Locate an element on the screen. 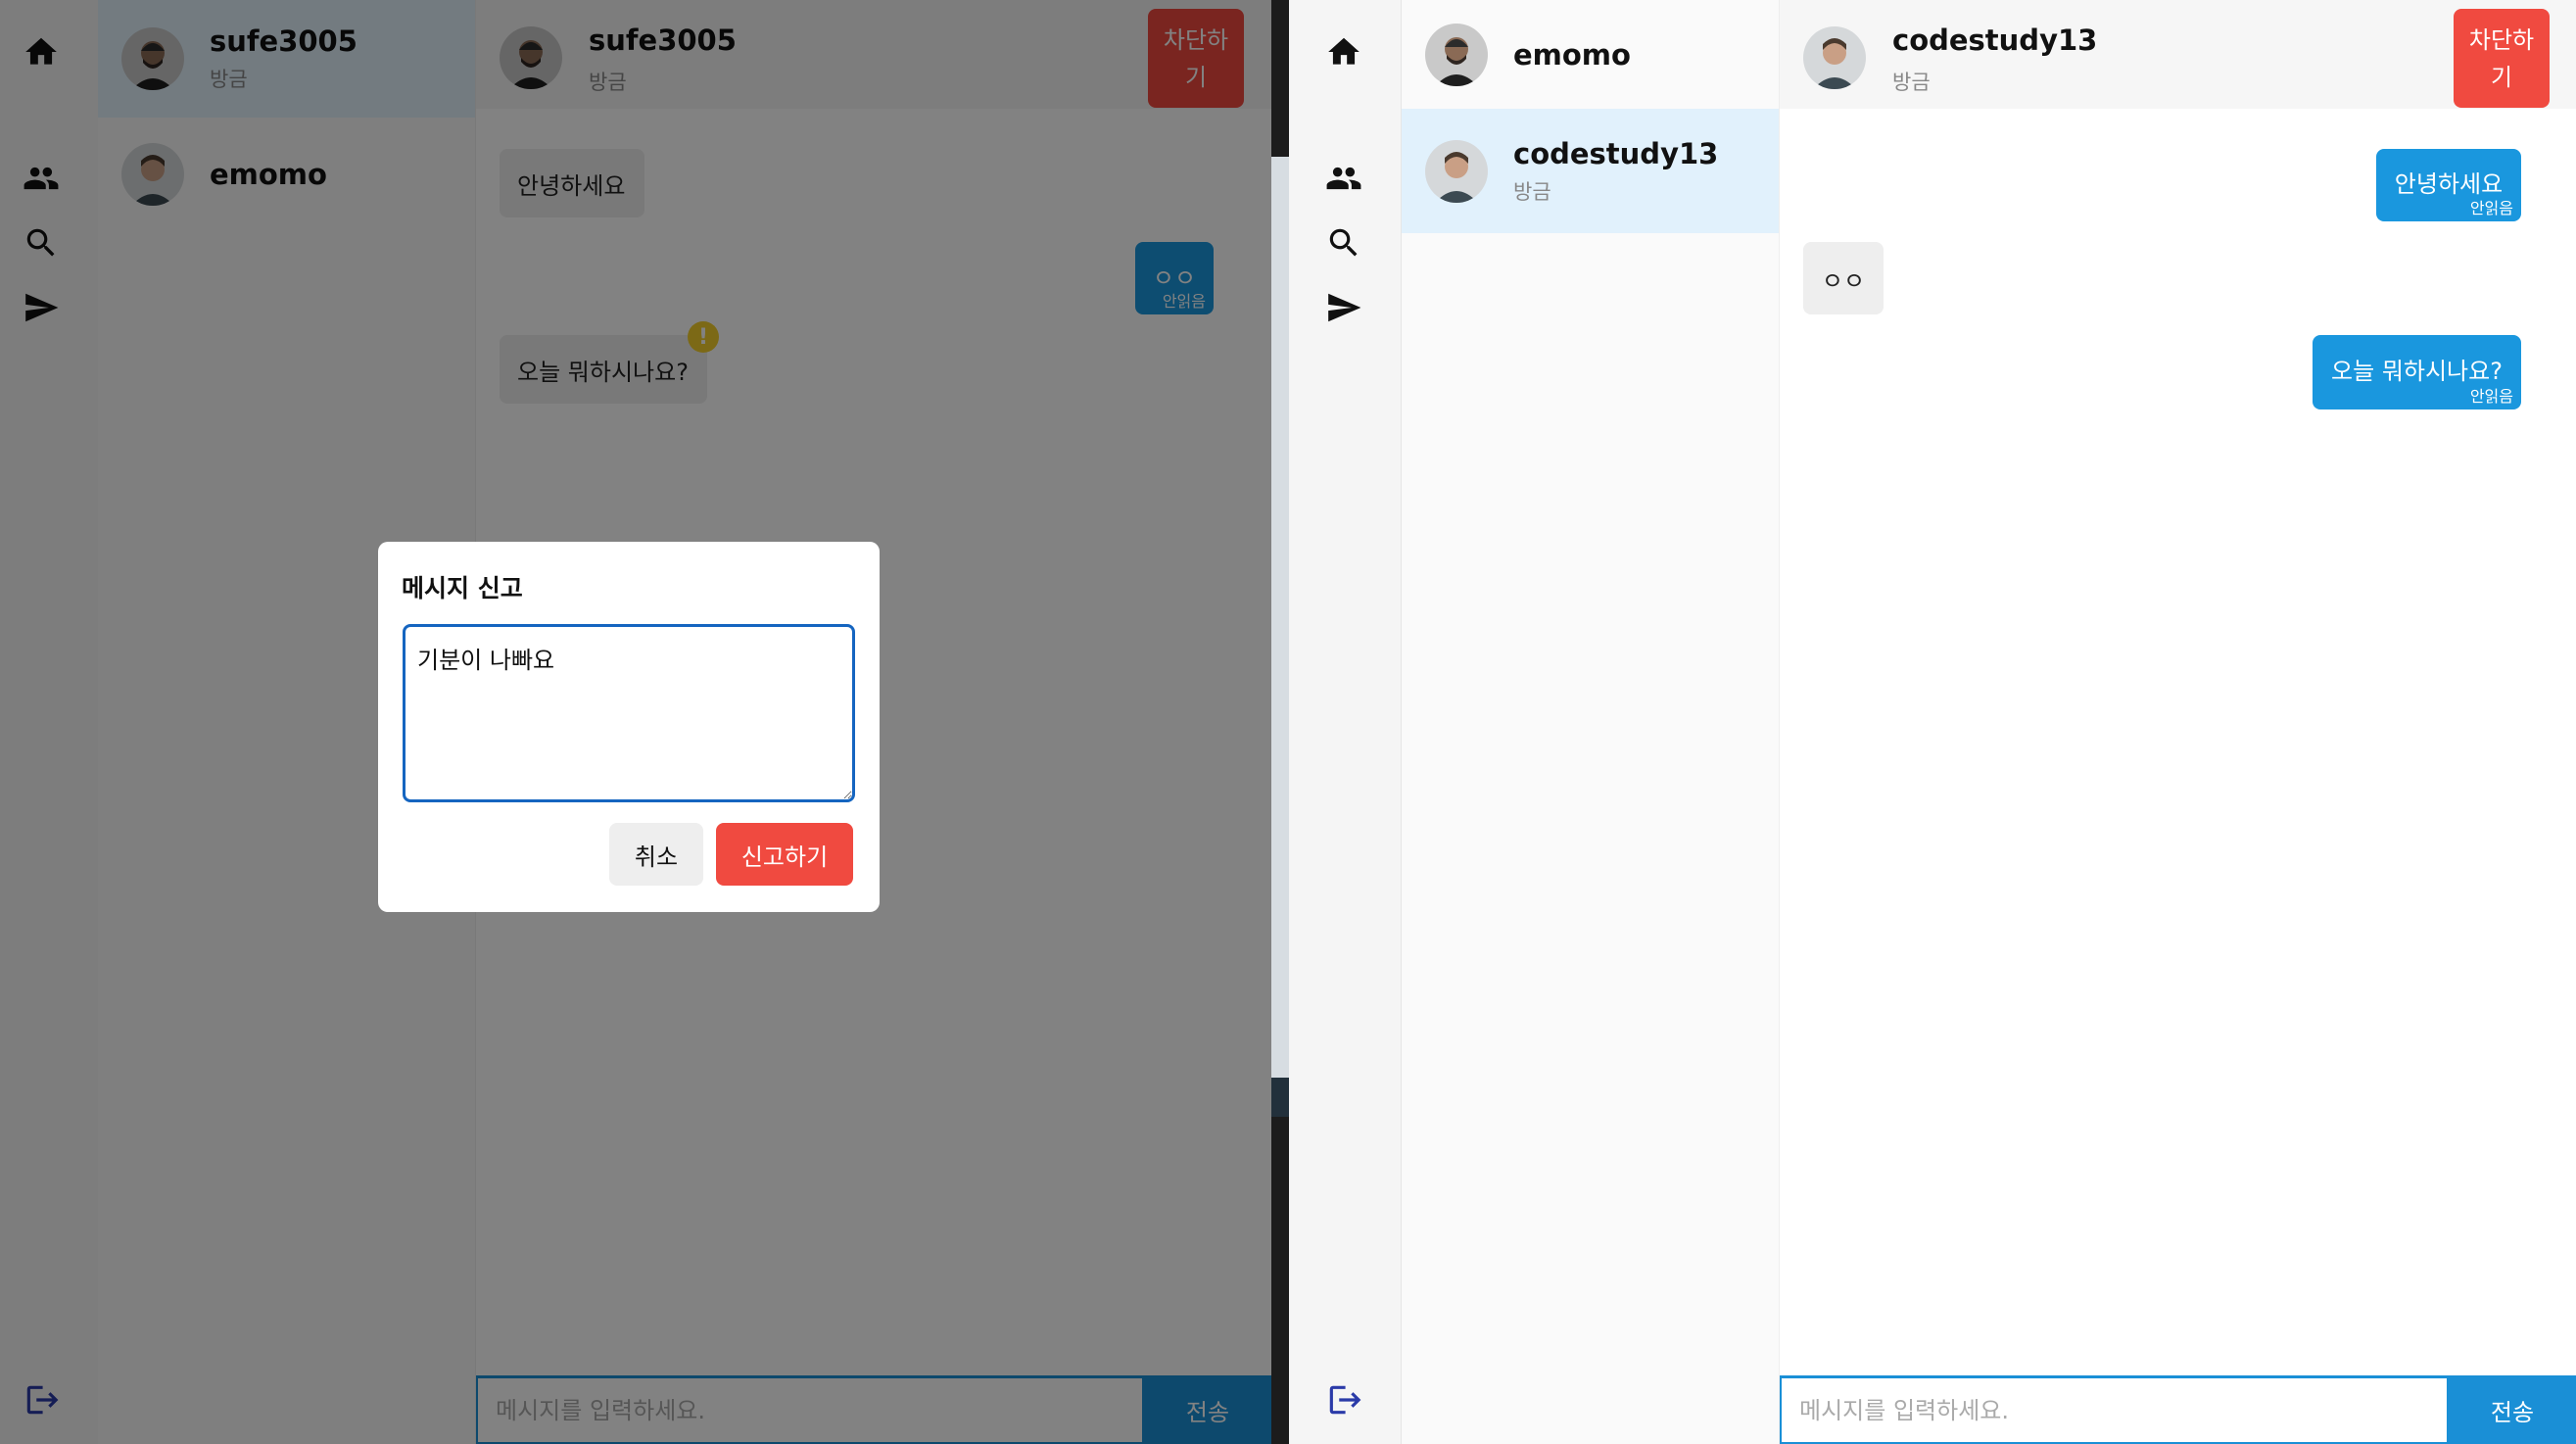  message-composer: 전송 is located at coordinates (2178, 1409).